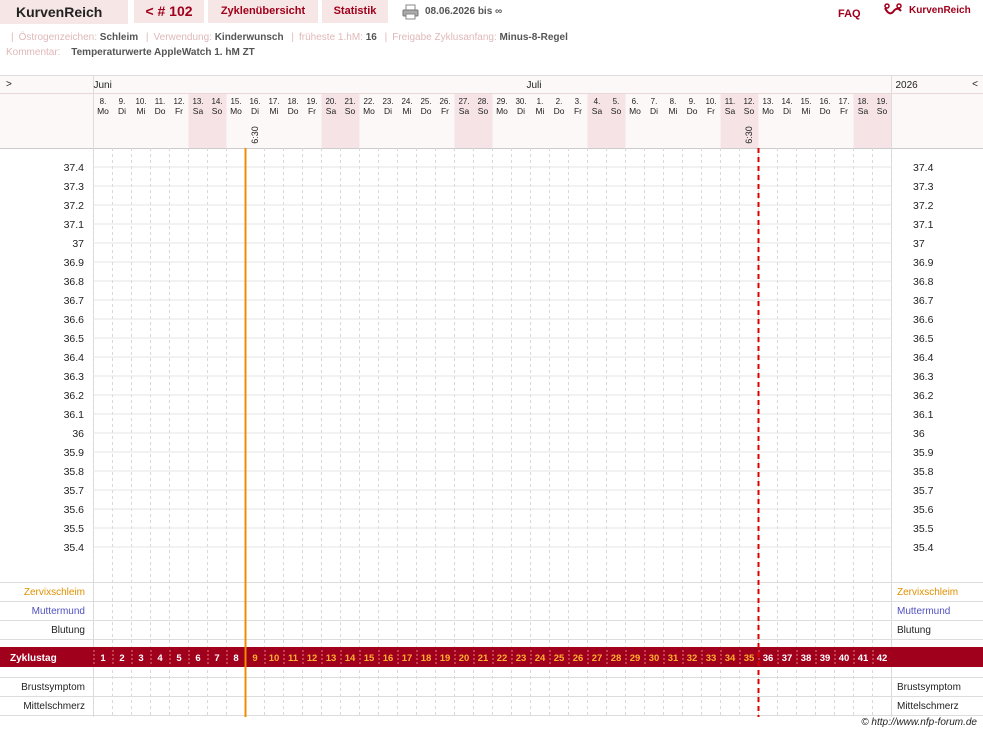 The height and width of the screenshot is (735, 983). I want to click on cycle-day-band, so click(491, 657).